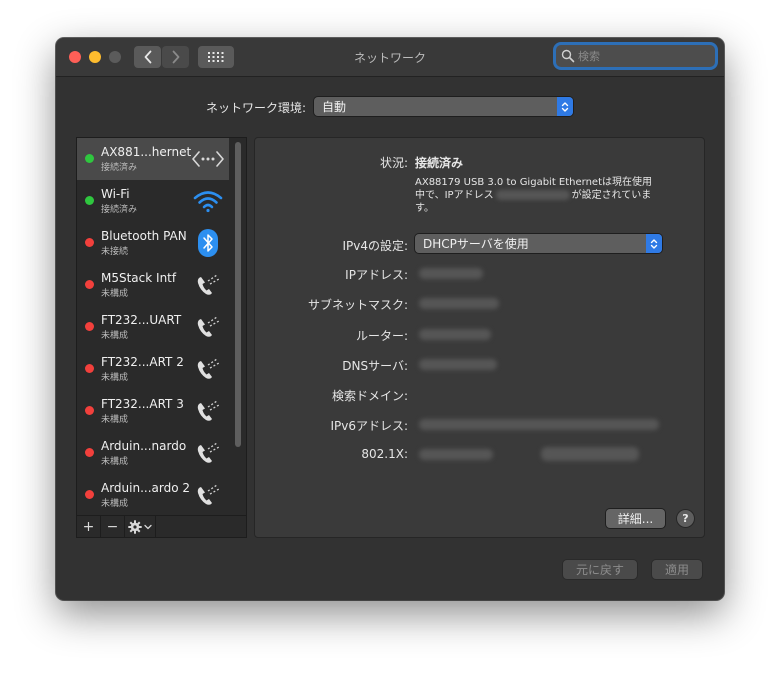  I want to click on ethernet-icon, so click(208, 159).